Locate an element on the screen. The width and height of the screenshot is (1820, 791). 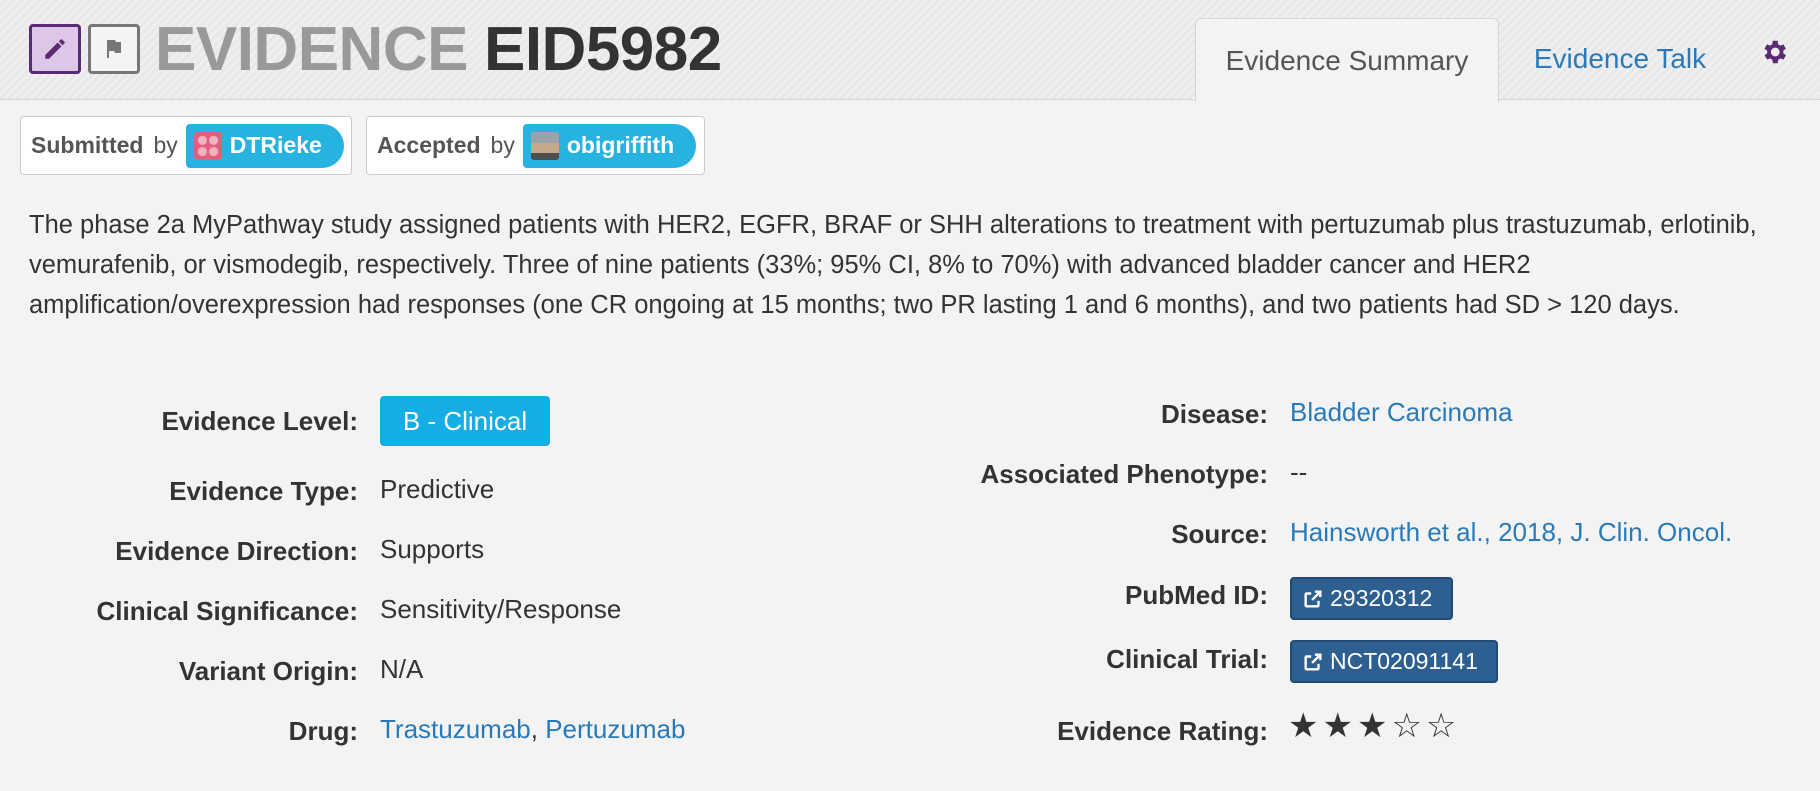
evidence-direction-value: Supports is located at coordinates (432, 549).